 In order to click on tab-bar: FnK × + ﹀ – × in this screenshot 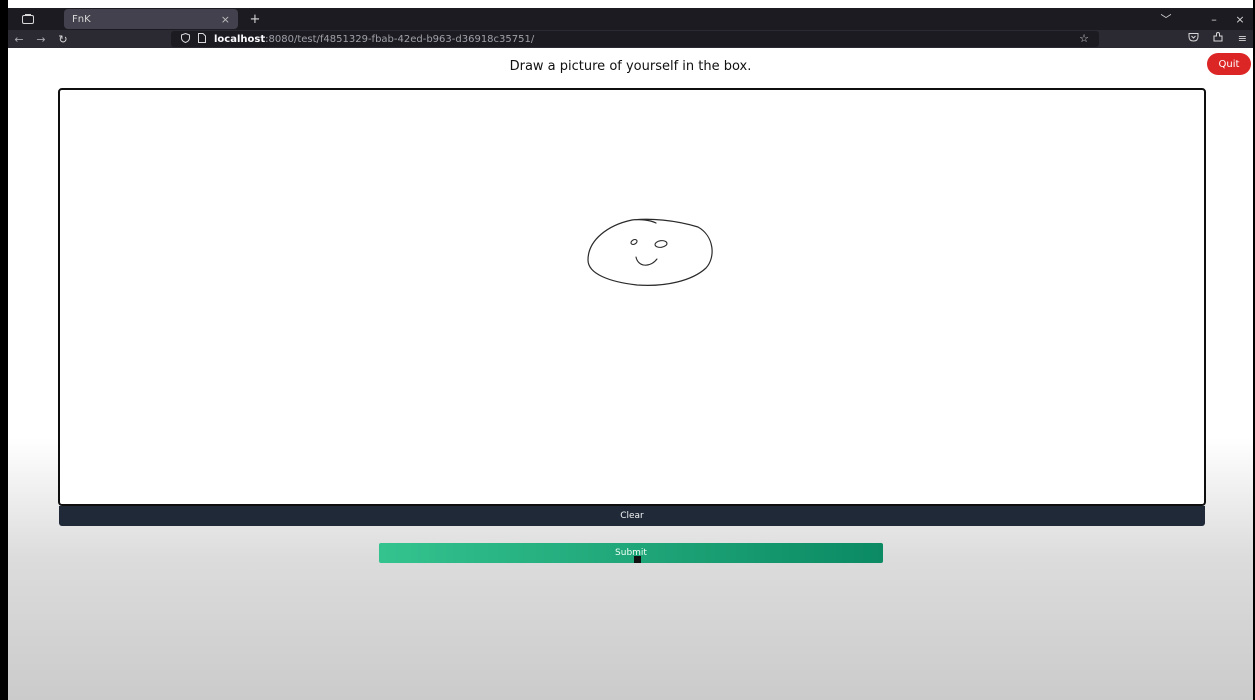, I will do `click(630, 19)`.